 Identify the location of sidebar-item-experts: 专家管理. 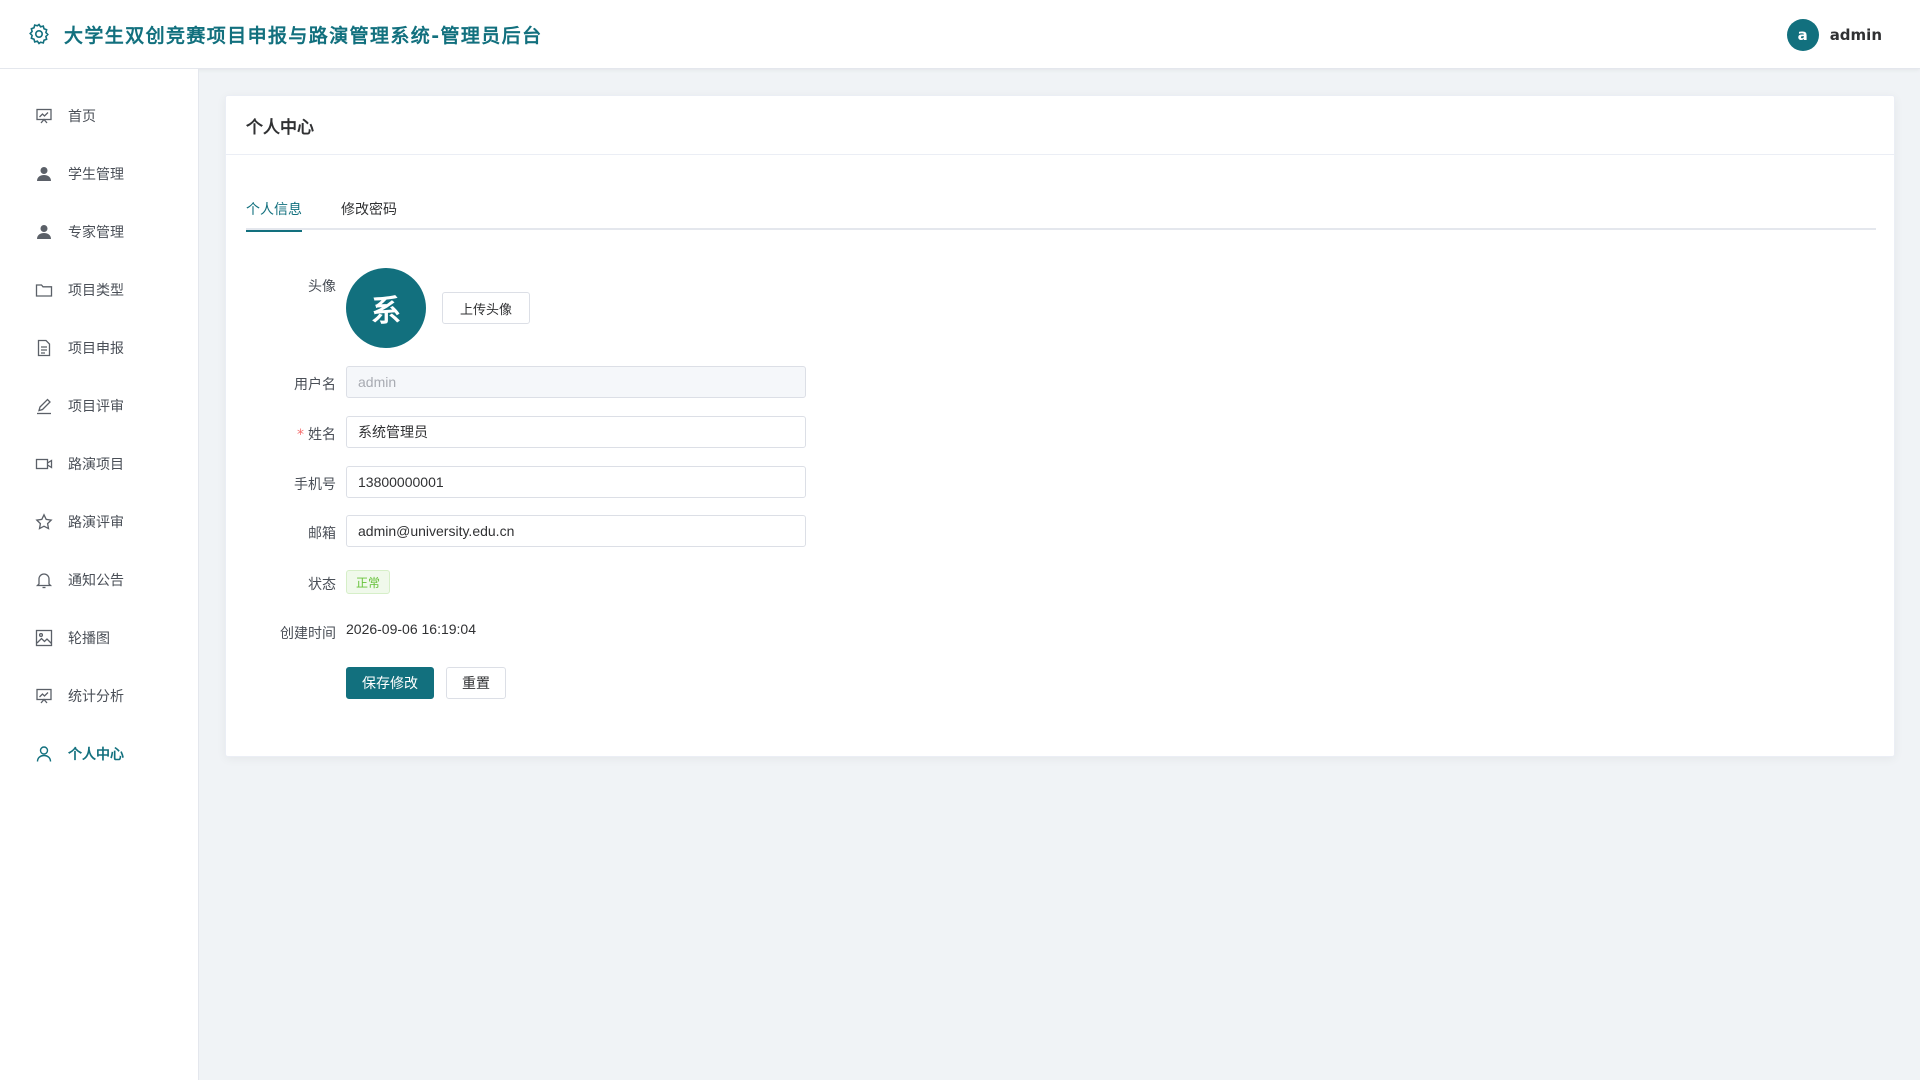
(99, 232).